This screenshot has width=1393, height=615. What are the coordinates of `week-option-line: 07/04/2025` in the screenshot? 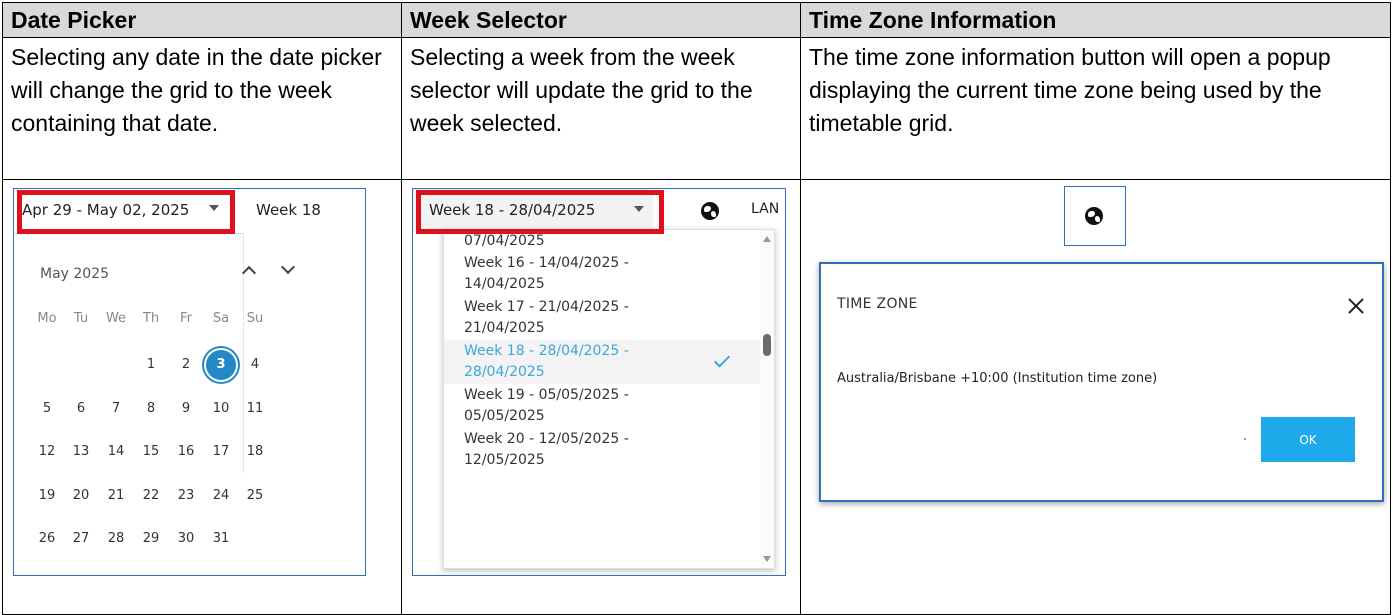 It's located at (504, 241).